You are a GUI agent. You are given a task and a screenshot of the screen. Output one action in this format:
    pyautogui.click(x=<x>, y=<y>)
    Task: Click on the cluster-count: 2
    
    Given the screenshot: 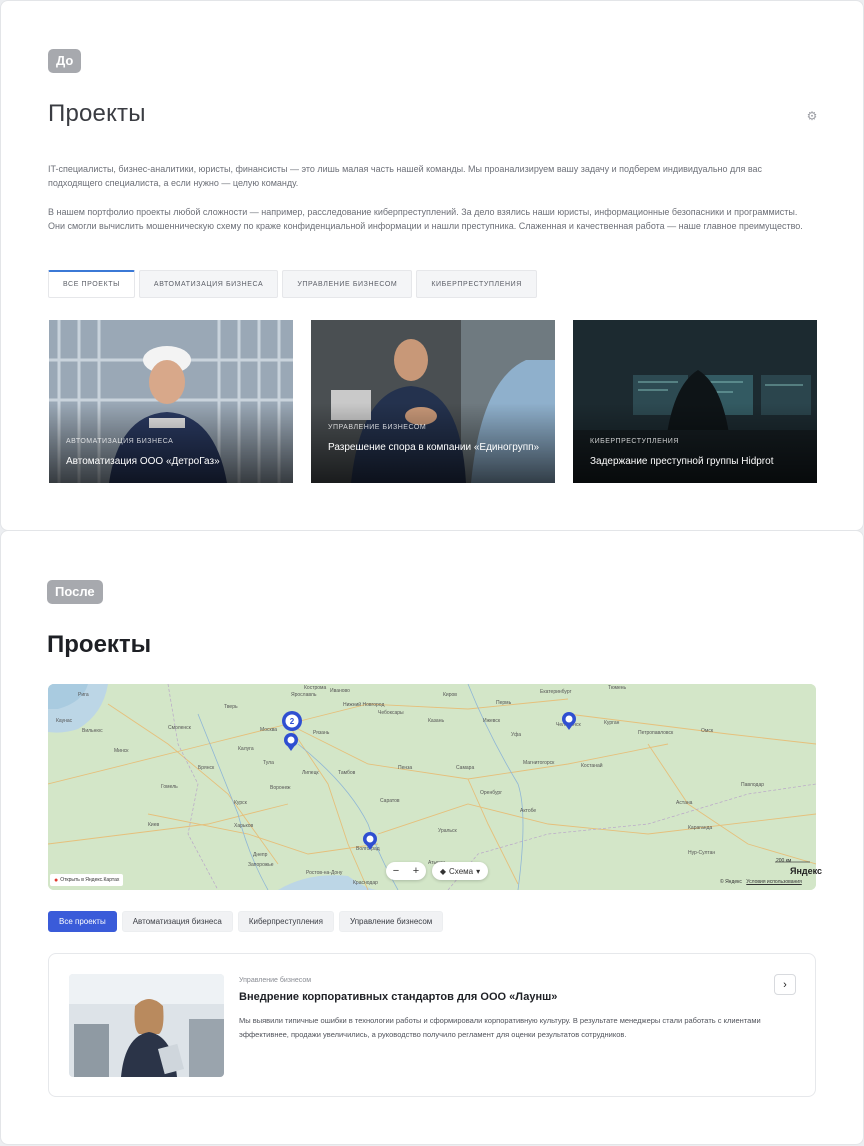 What is the action you would take?
    pyautogui.click(x=292, y=721)
    